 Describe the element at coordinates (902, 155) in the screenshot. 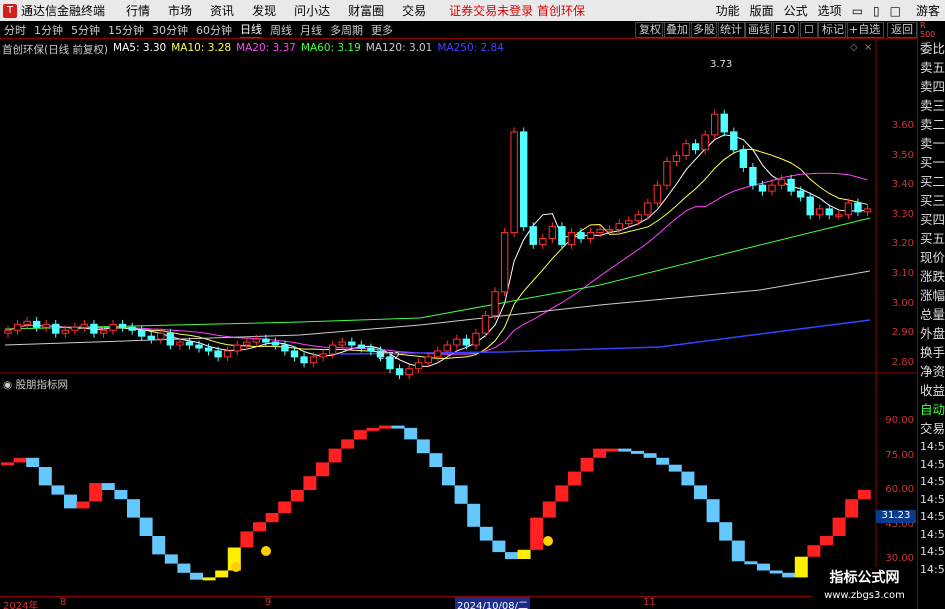

I see `price-tick: 3.50` at that location.